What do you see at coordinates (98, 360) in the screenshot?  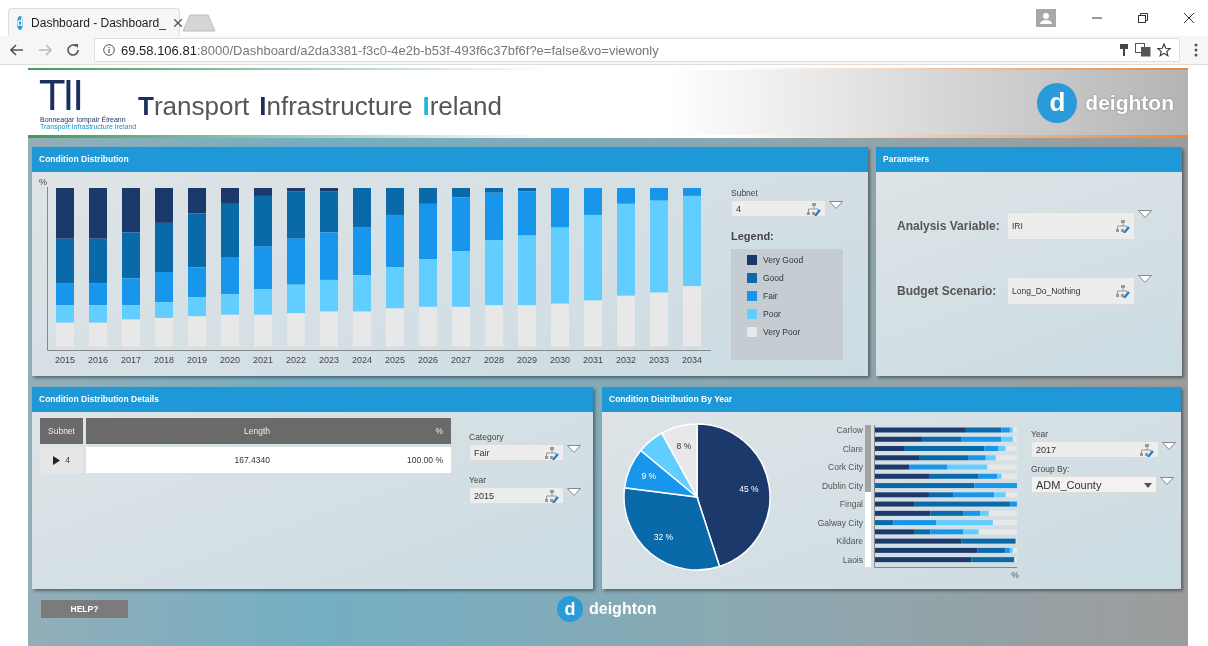 I see `axis-label: 2016` at bounding box center [98, 360].